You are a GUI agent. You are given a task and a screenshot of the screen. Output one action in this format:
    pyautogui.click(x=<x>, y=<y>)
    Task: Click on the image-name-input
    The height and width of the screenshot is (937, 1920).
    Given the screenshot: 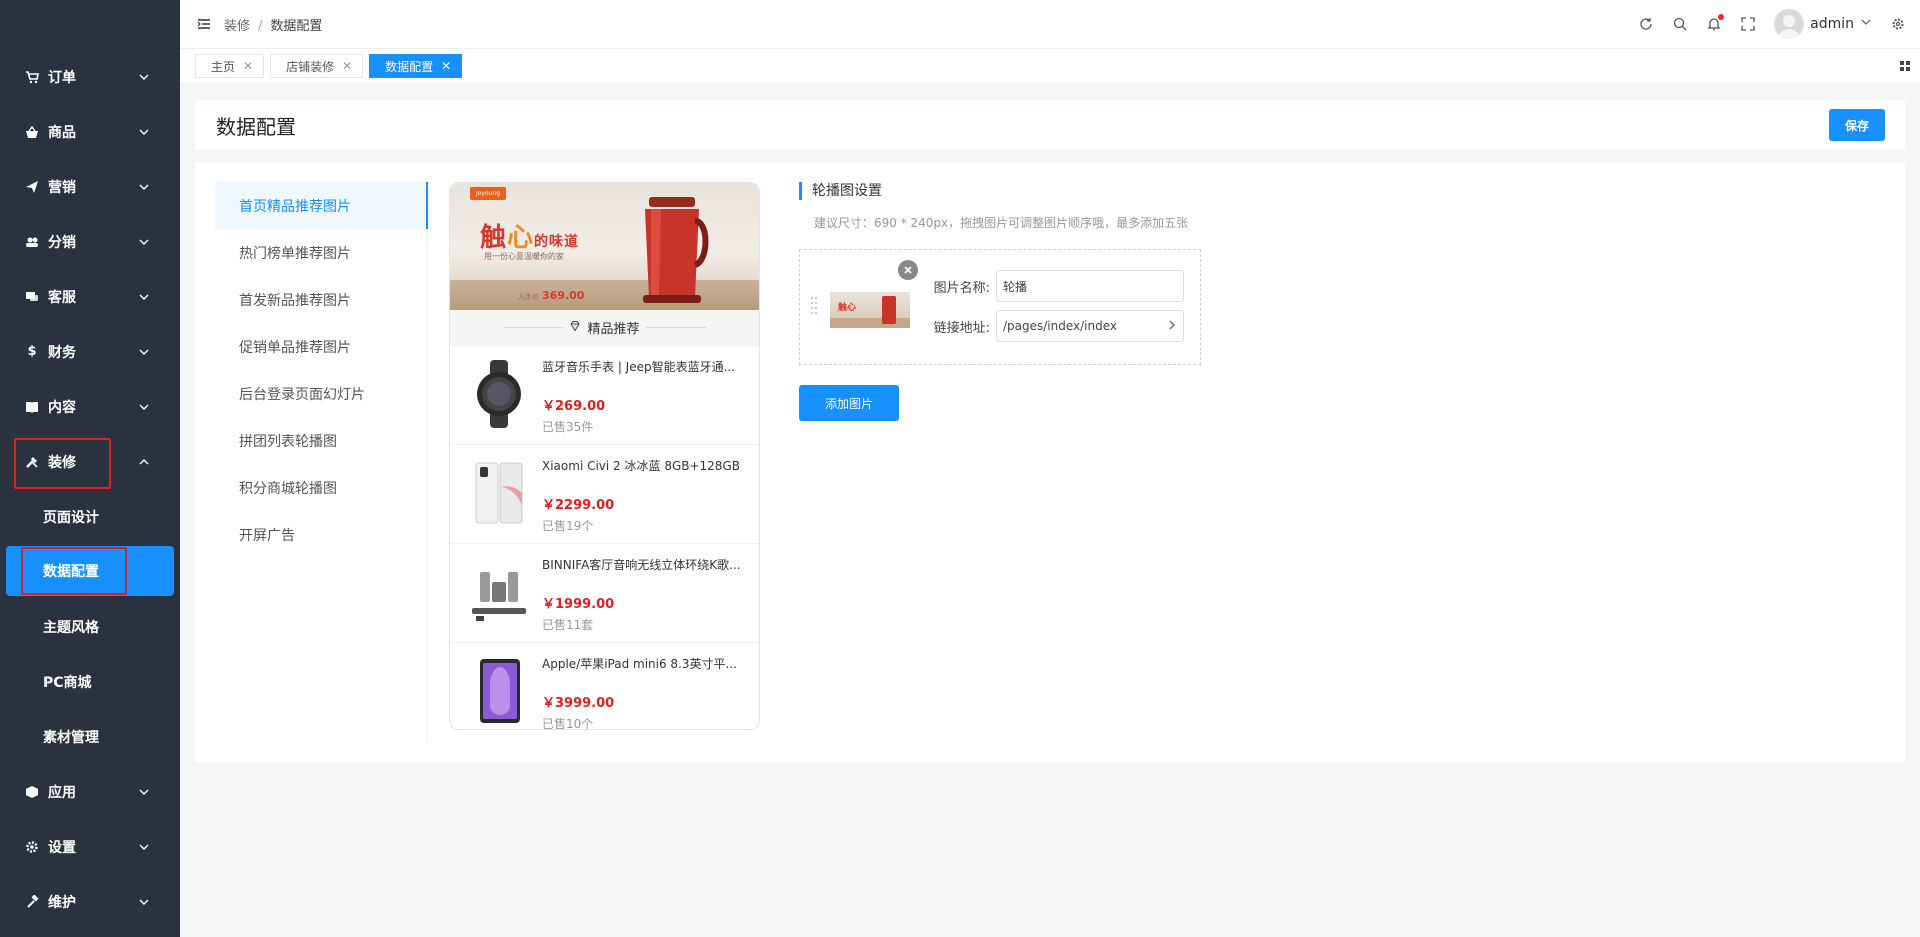 What is the action you would take?
    pyautogui.click(x=1090, y=286)
    